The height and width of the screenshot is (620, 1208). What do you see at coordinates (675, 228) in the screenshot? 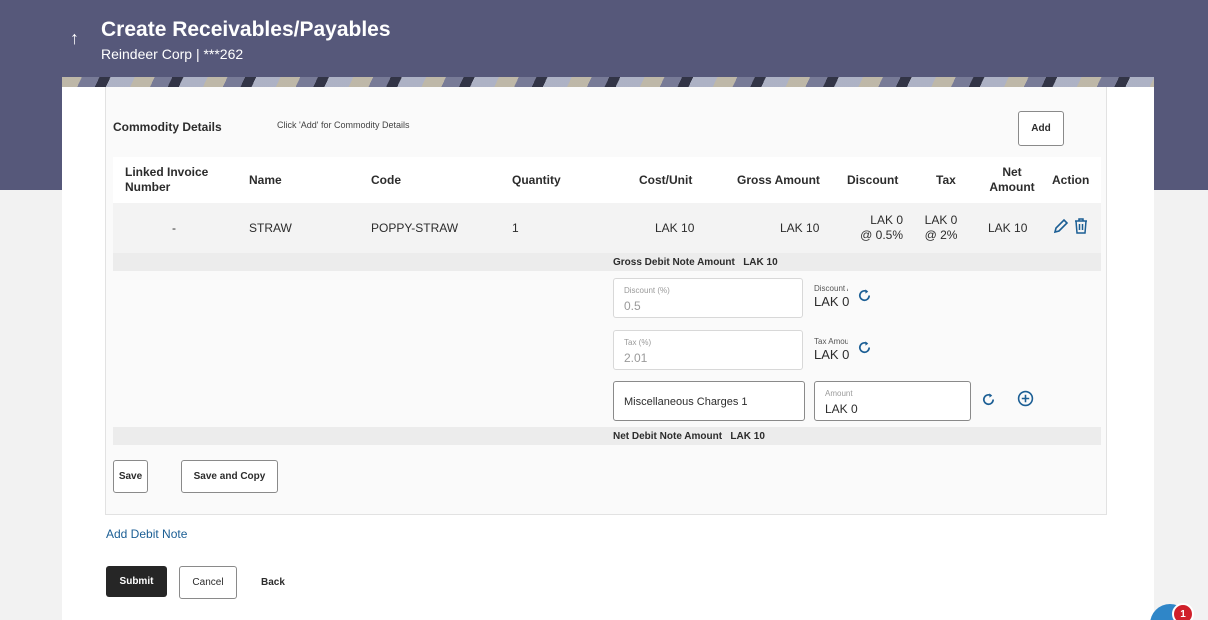
I see `cell-cost-unit: LAK 10` at bounding box center [675, 228].